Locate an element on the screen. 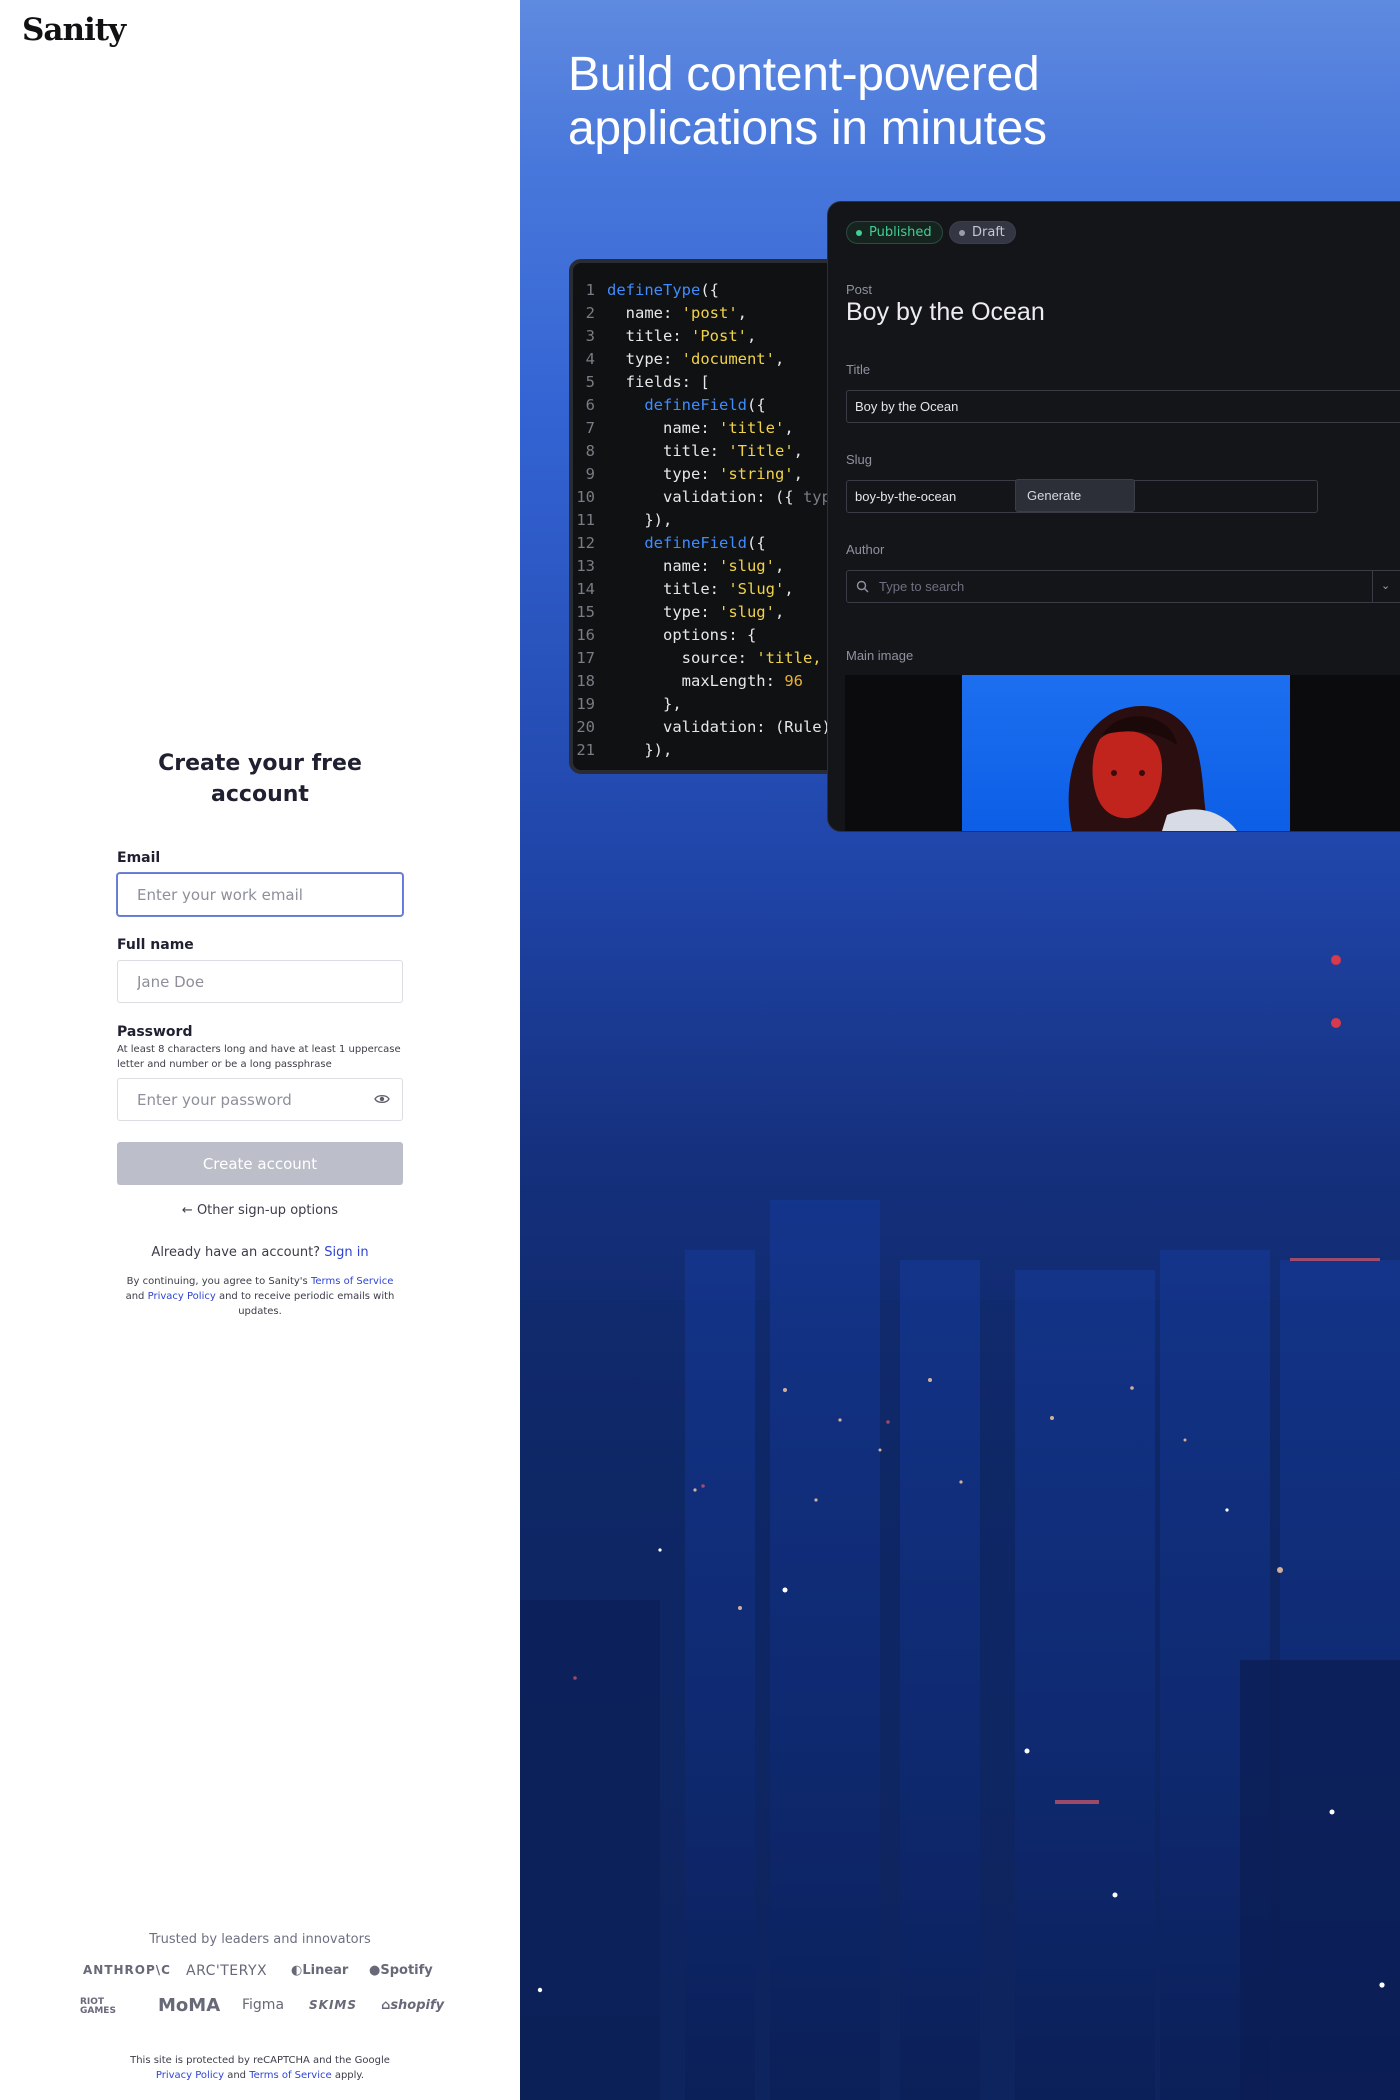 This screenshot has height=2100, width=1400. code-line: 8 title: 'Title', is located at coordinates (694, 451).